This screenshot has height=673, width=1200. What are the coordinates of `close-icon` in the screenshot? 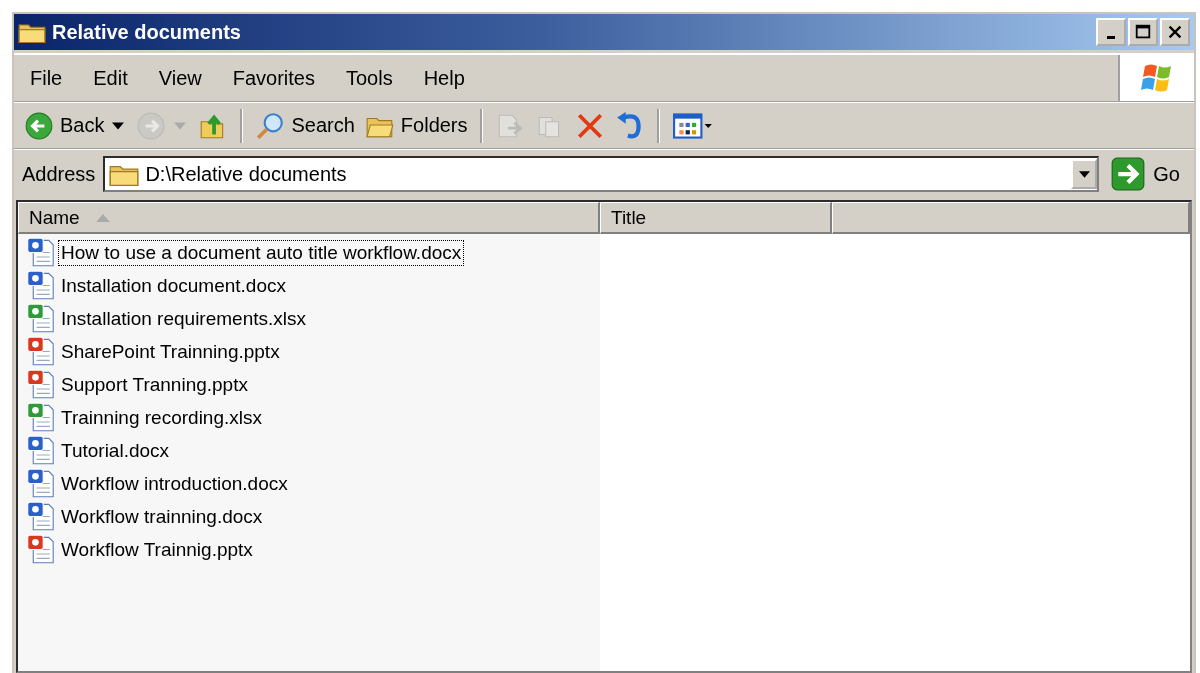 It's located at (1175, 32).